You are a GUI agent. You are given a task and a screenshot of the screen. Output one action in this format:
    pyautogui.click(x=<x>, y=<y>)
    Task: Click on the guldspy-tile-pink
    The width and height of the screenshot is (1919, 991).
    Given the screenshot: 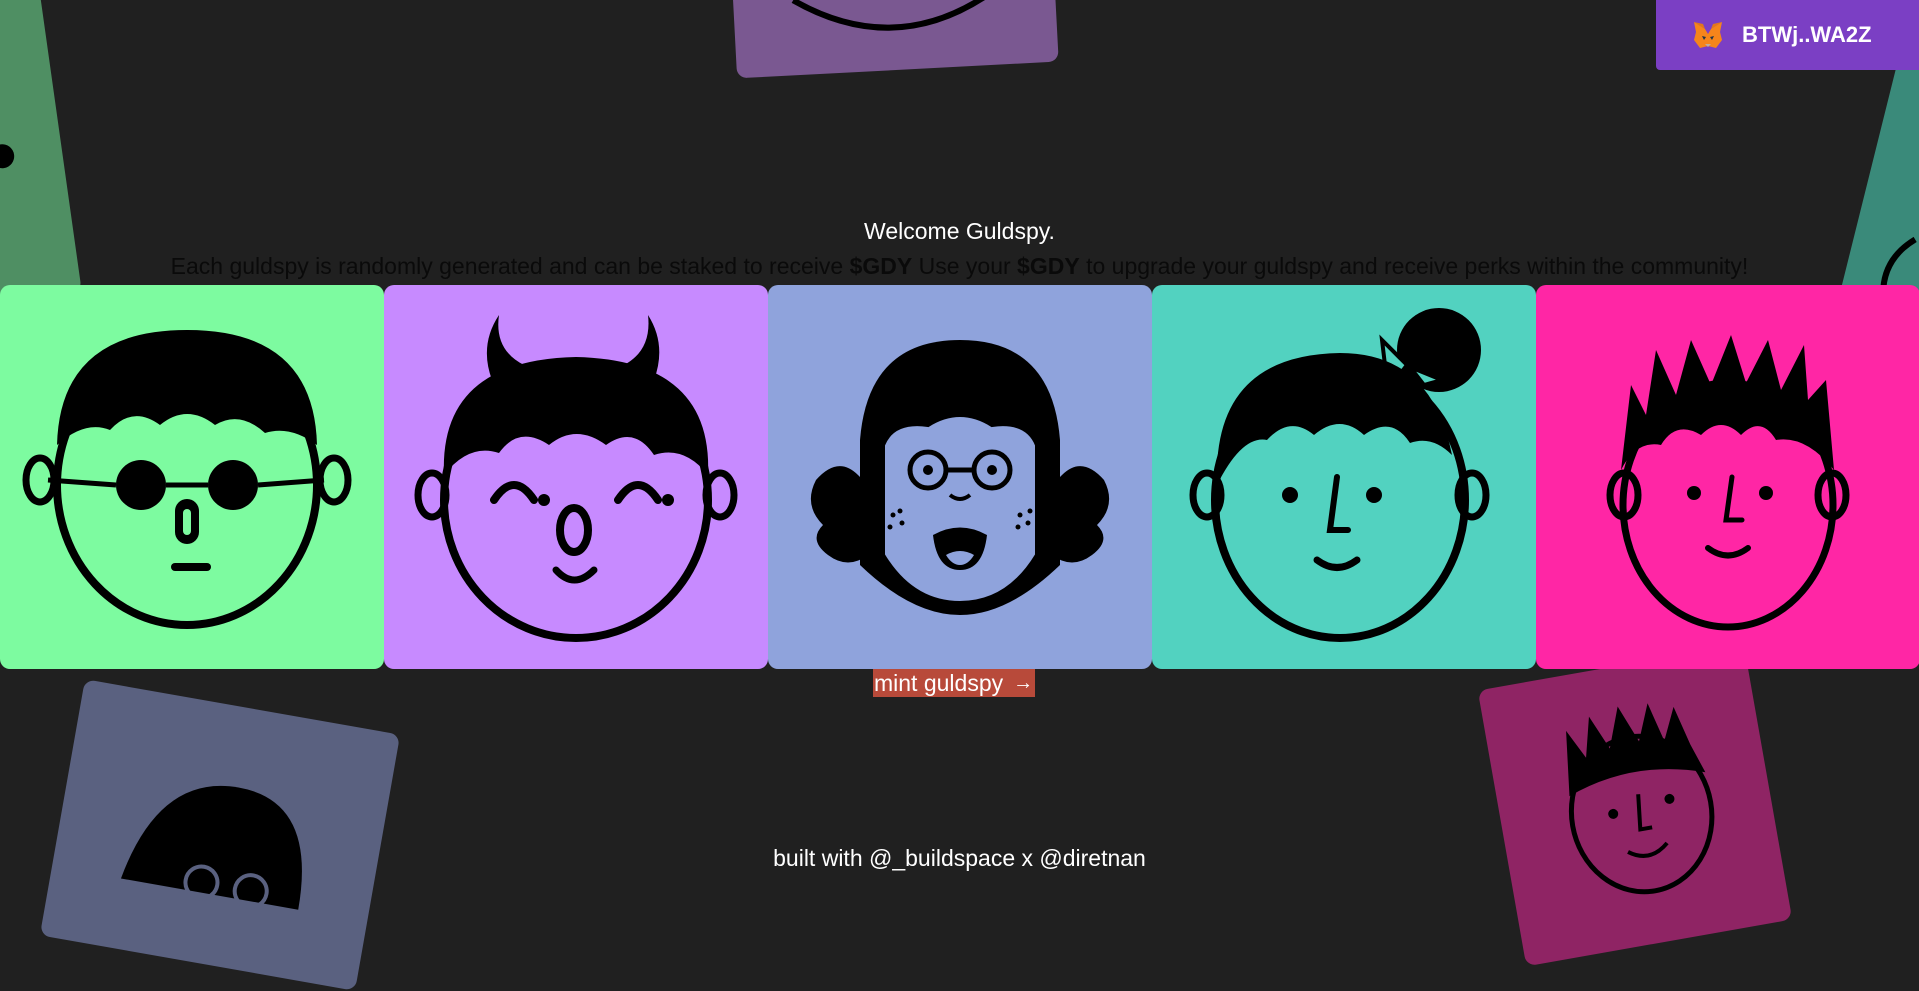 What is the action you would take?
    pyautogui.click(x=1727, y=477)
    